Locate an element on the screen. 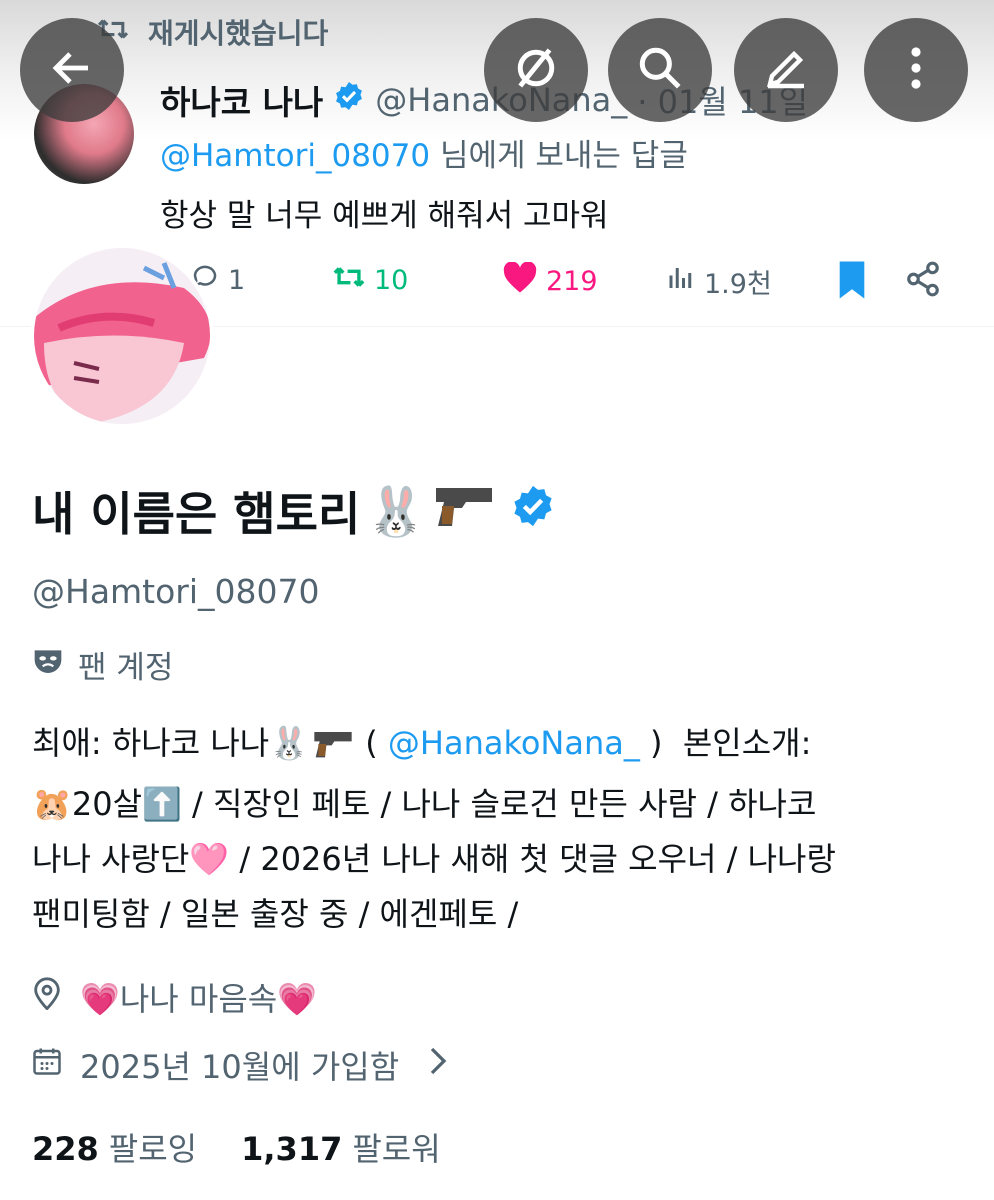 The width and height of the screenshot is (994, 1200). like-count: 219 is located at coordinates (572, 281).